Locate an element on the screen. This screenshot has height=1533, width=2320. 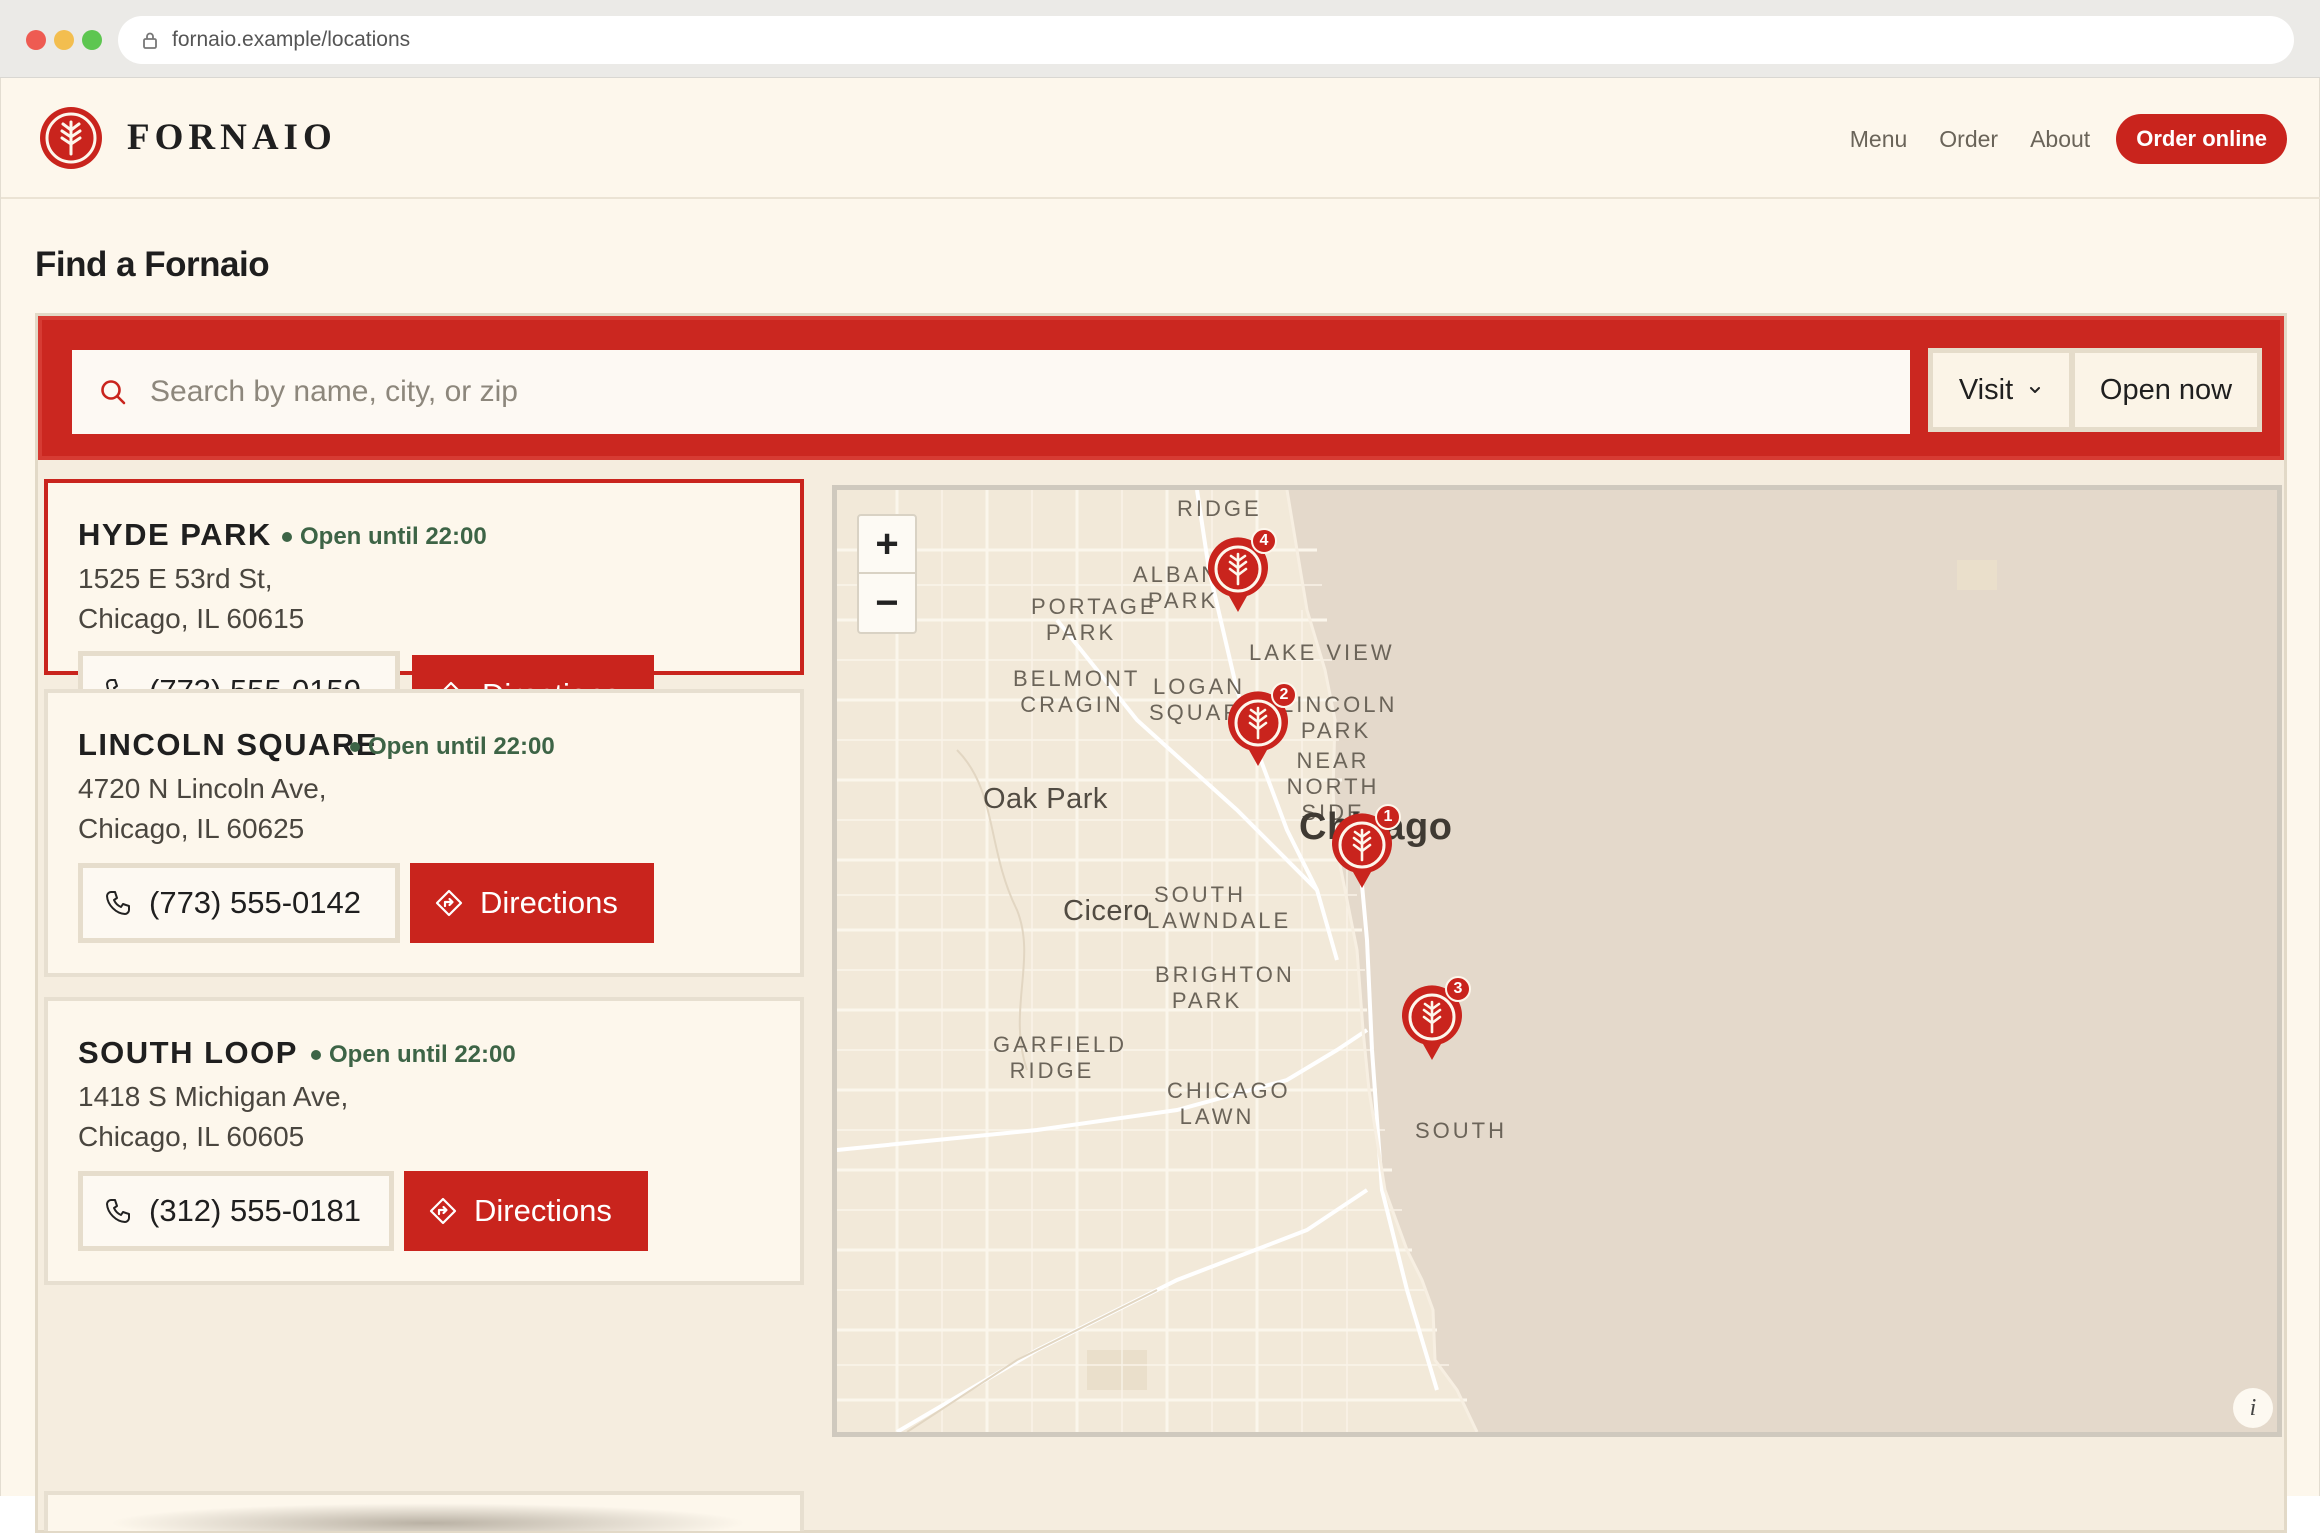
address-line-2: Chicago, IL 60615 is located at coordinates (191, 618).